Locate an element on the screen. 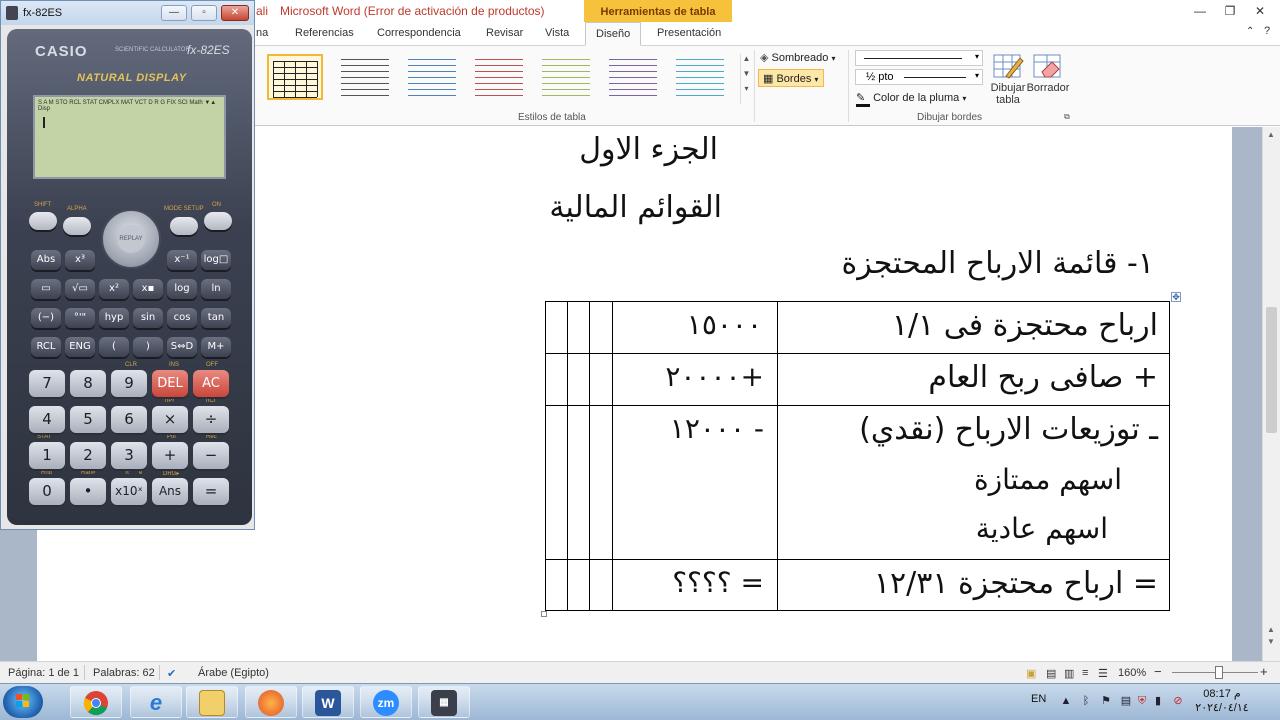 This screenshot has height=720, width=1280. full-screen-reading-icon: ▤ is located at coordinates (1051, 673).